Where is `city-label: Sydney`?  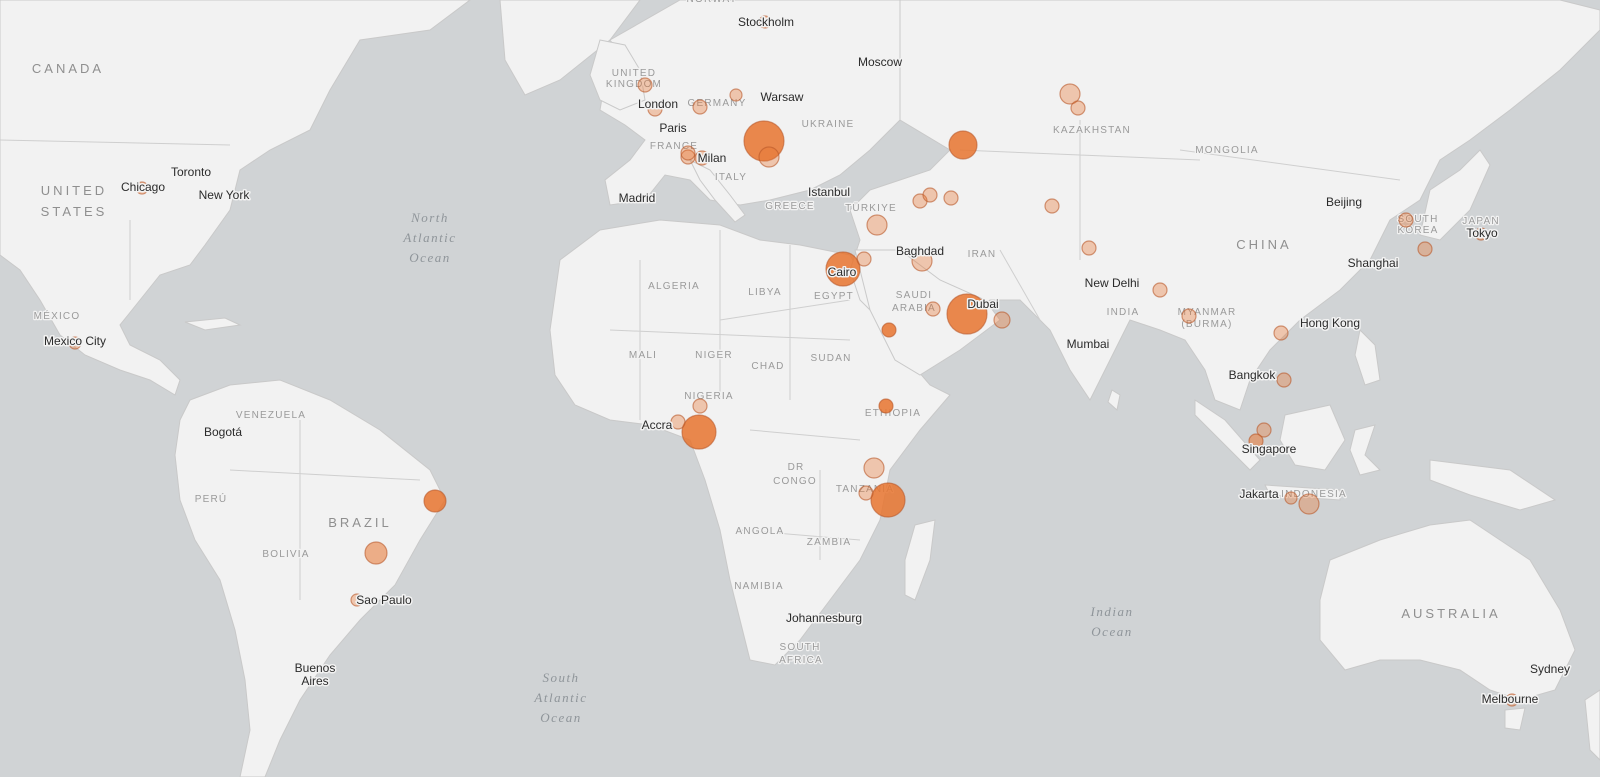 city-label: Sydney is located at coordinates (1550, 669).